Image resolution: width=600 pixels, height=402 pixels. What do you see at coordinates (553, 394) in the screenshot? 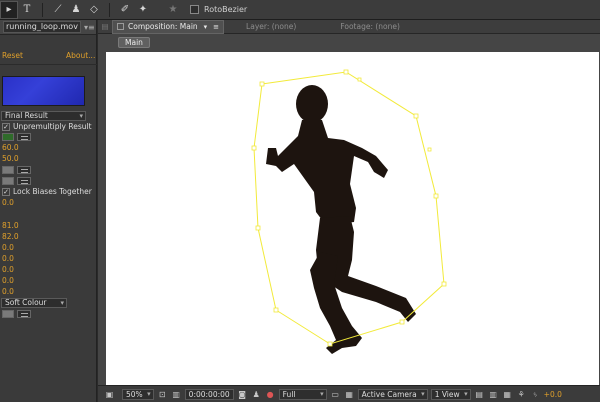
I see `exposure-value: +0.0` at bounding box center [553, 394].